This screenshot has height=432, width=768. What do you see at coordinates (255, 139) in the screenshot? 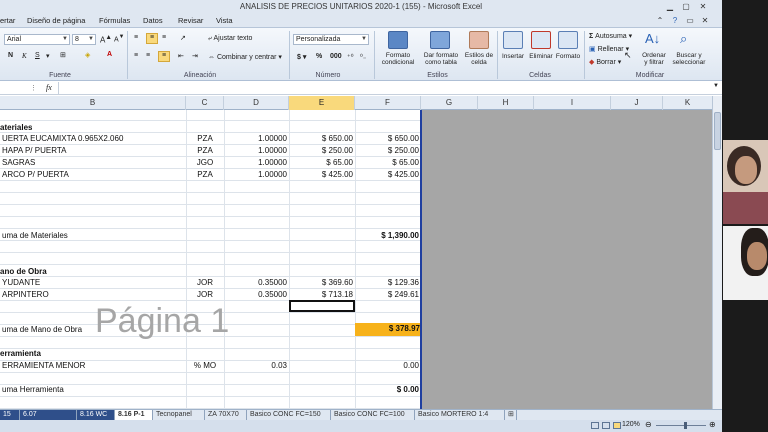
I see `cell-mat1-qty: 1.00000` at bounding box center [255, 139].